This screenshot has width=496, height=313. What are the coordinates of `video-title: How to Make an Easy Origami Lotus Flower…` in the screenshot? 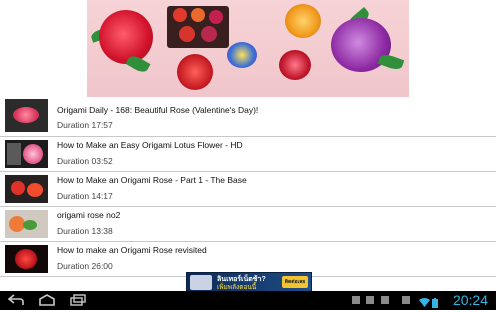 It's located at (150, 145).